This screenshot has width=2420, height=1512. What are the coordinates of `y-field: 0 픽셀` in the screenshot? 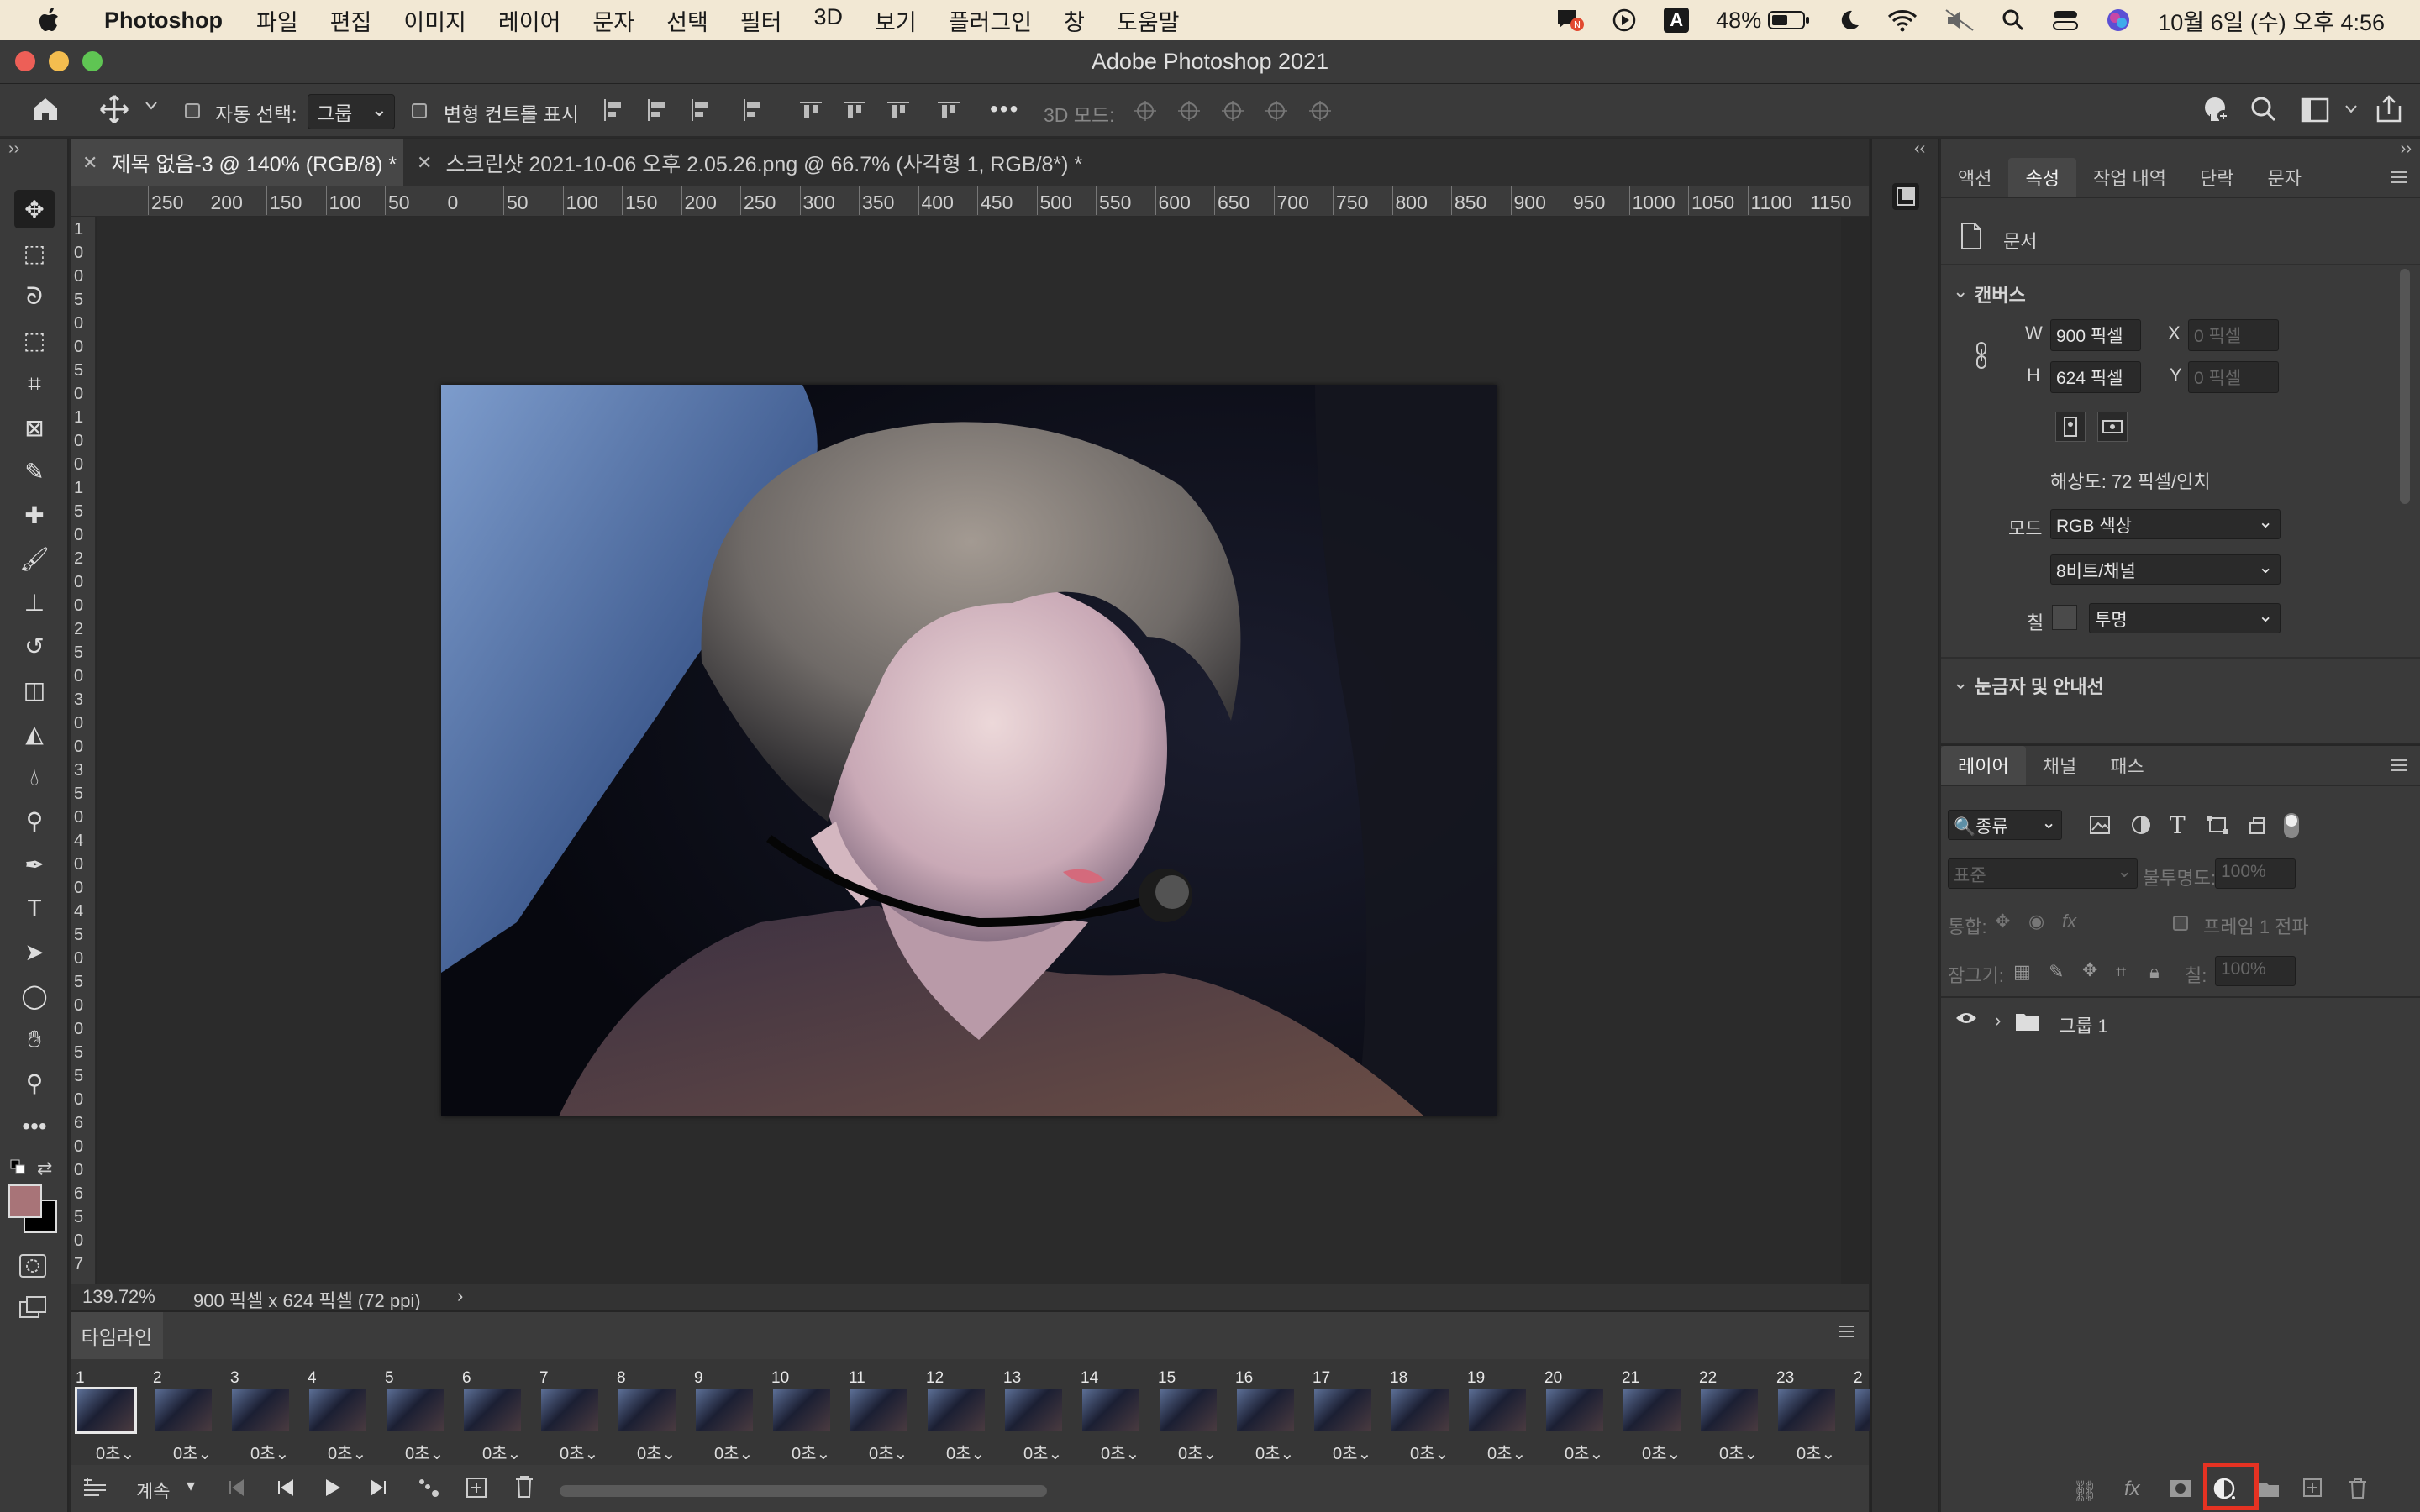 It's located at (2233, 377).